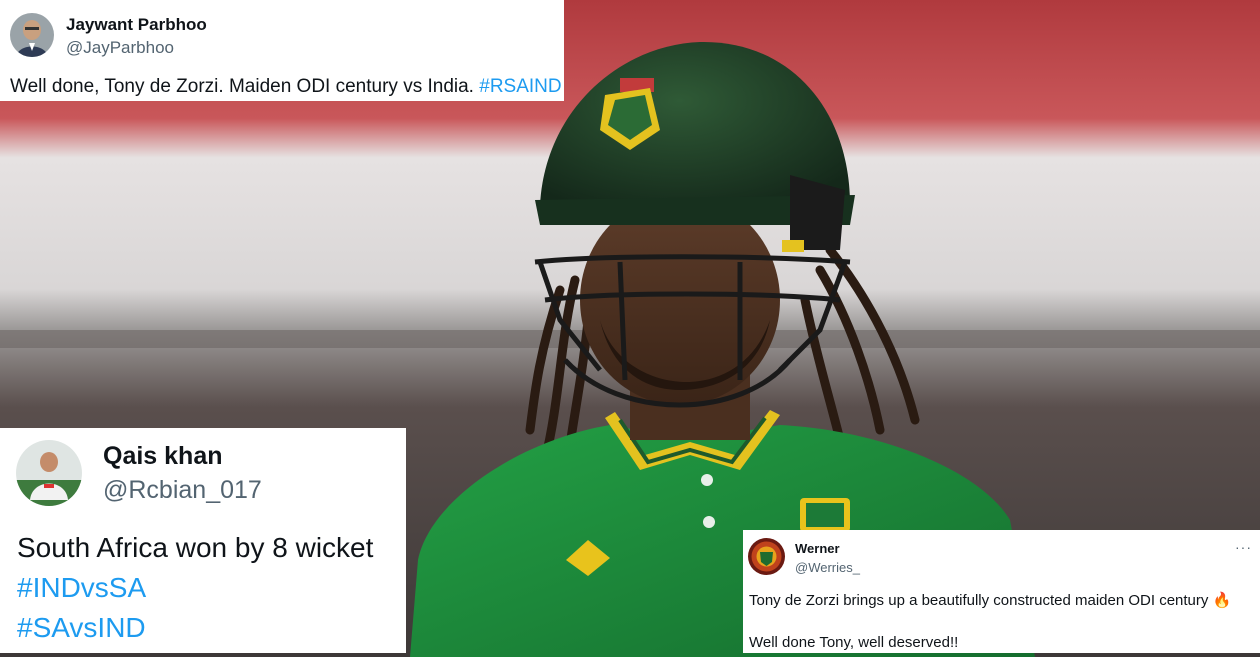  I want to click on tweet-author-name: Qais khan, so click(163, 456).